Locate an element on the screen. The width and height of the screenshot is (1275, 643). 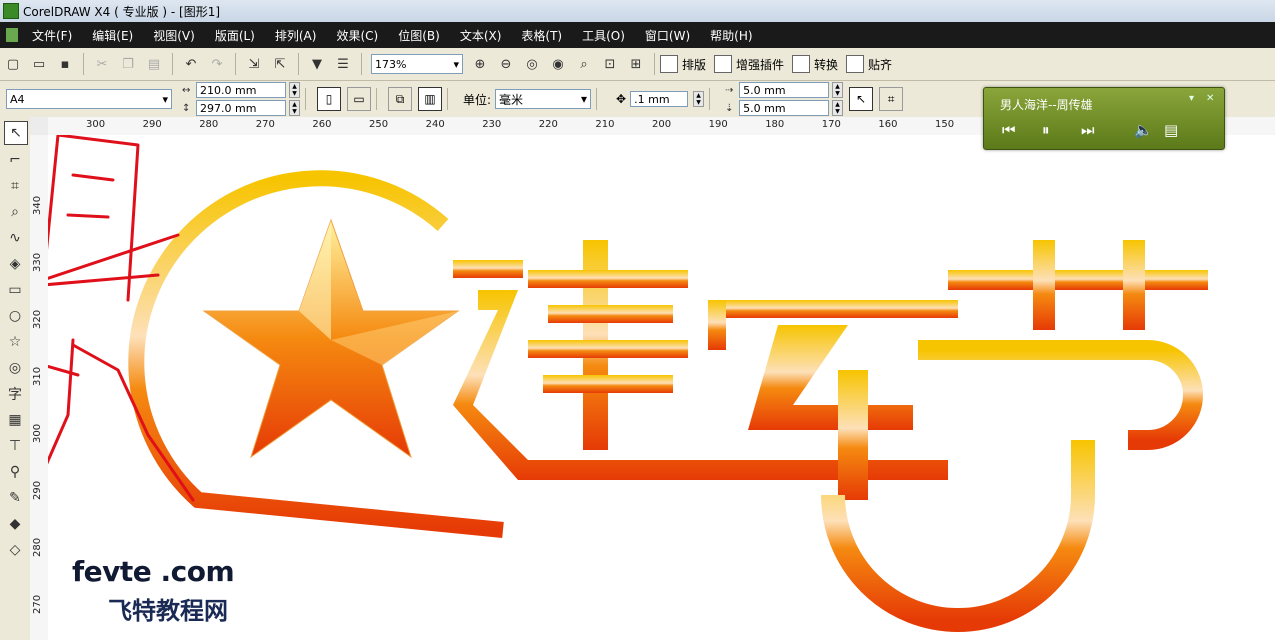
portrait-button: ▯ is located at coordinates (329, 99).